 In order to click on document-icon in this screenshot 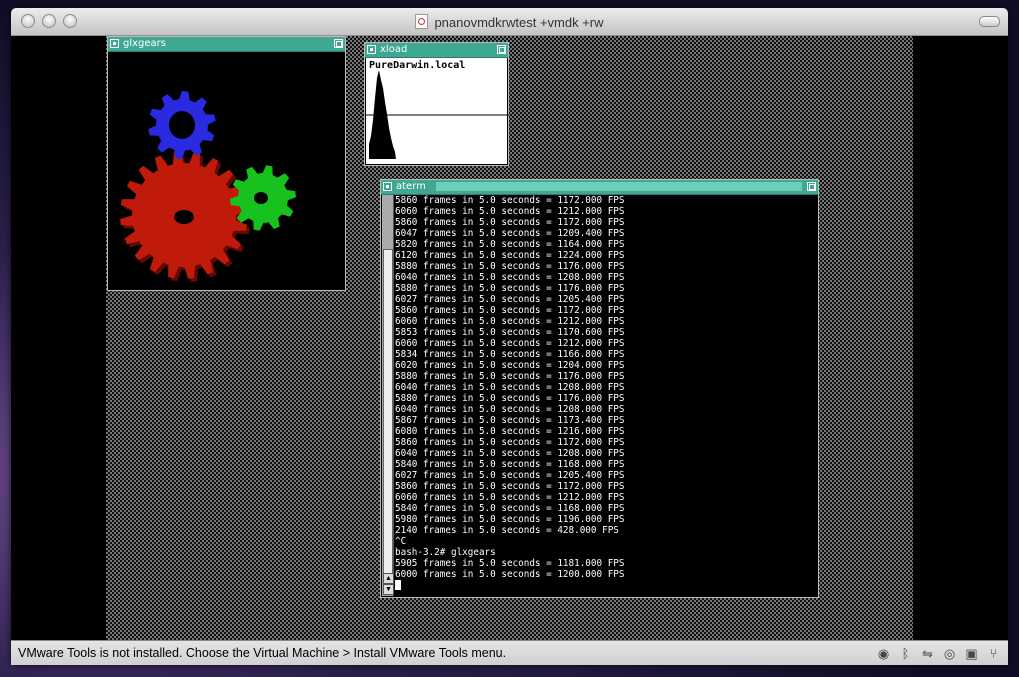, I will do `click(422, 21)`.